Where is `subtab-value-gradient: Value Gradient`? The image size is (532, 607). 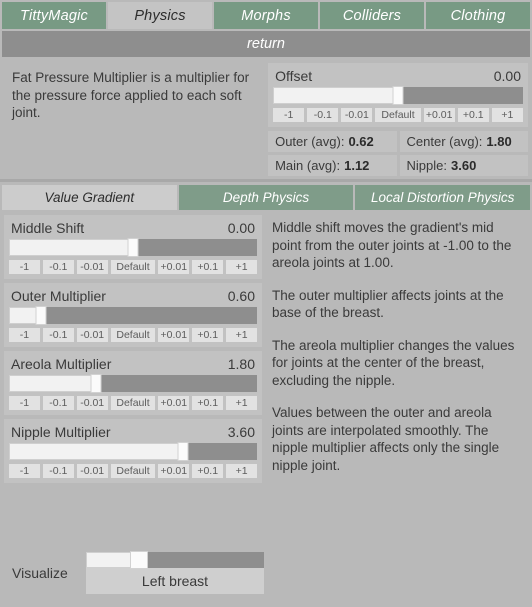 subtab-value-gradient: Value Gradient is located at coordinates (89, 197).